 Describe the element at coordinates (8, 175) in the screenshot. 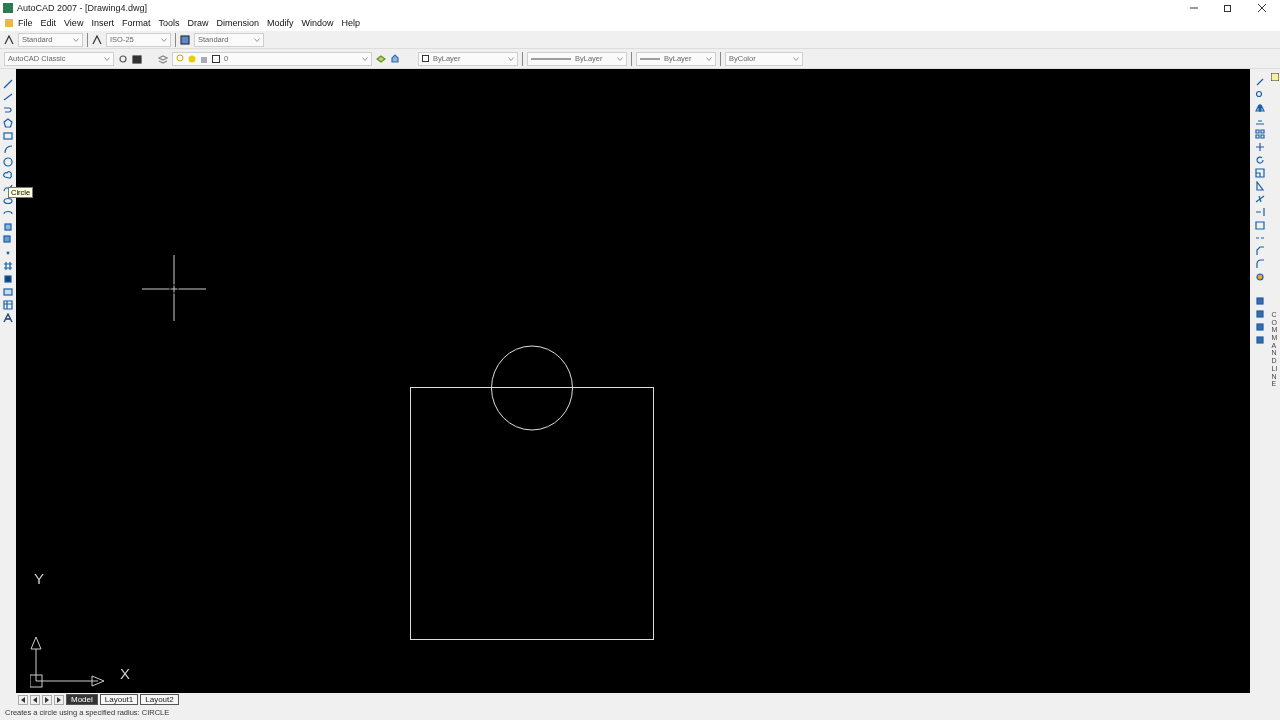

I see `cloud-icon` at that location.